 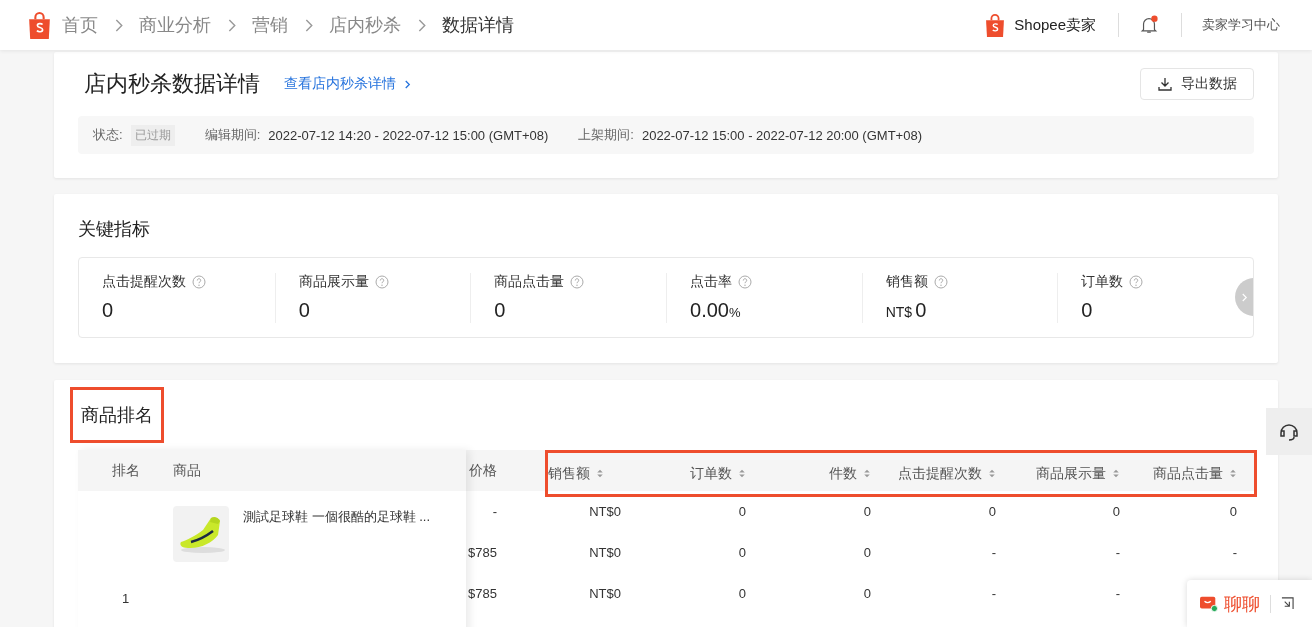 I want to click on sortable-column-header: 商品点击量, so click(x=1178, y=473).